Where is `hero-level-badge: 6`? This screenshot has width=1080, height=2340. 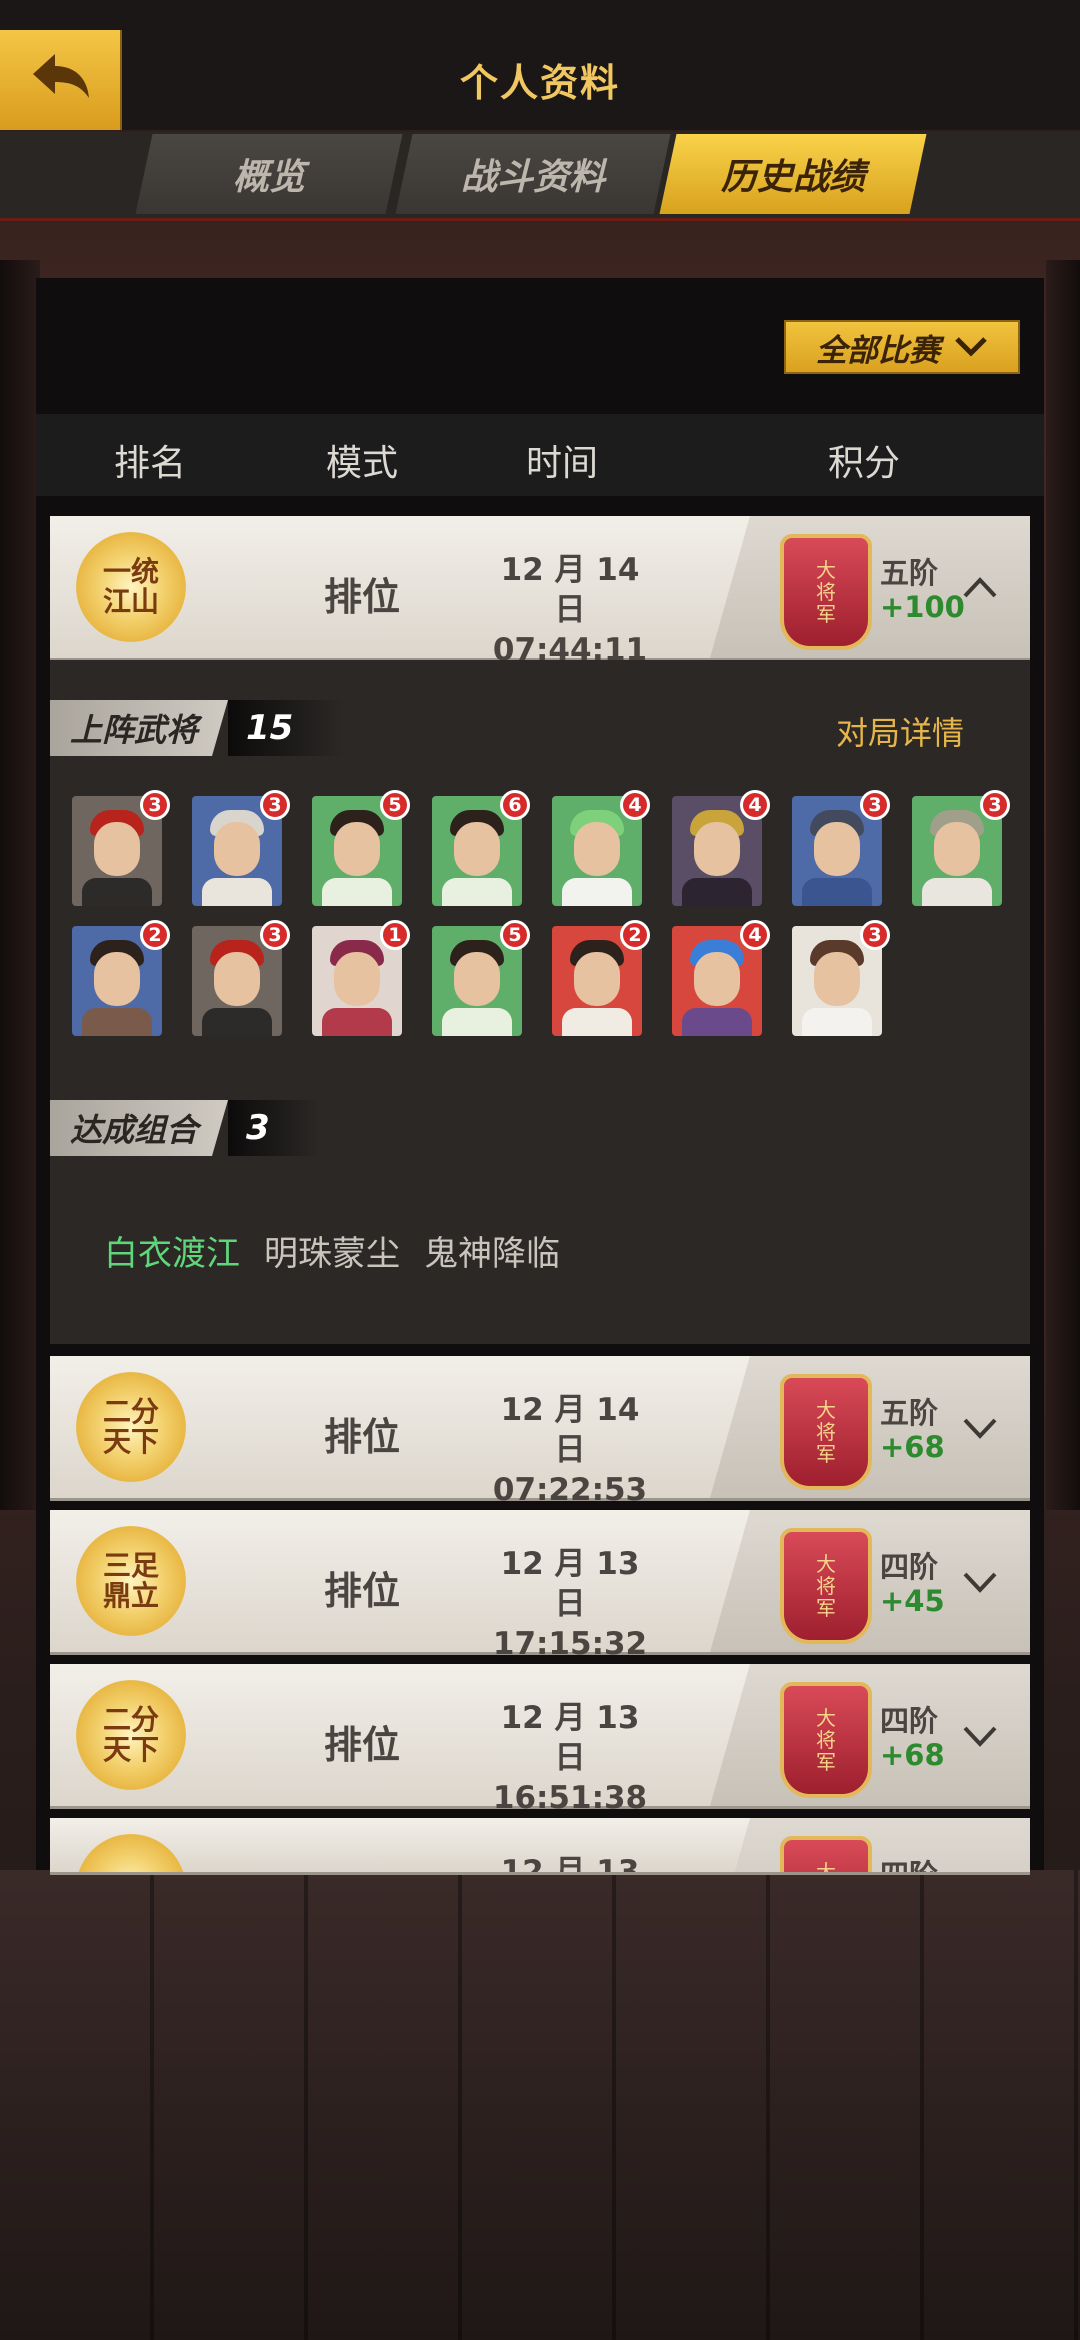
hero-level-badge: 6 is located at coordinates (515, 805).